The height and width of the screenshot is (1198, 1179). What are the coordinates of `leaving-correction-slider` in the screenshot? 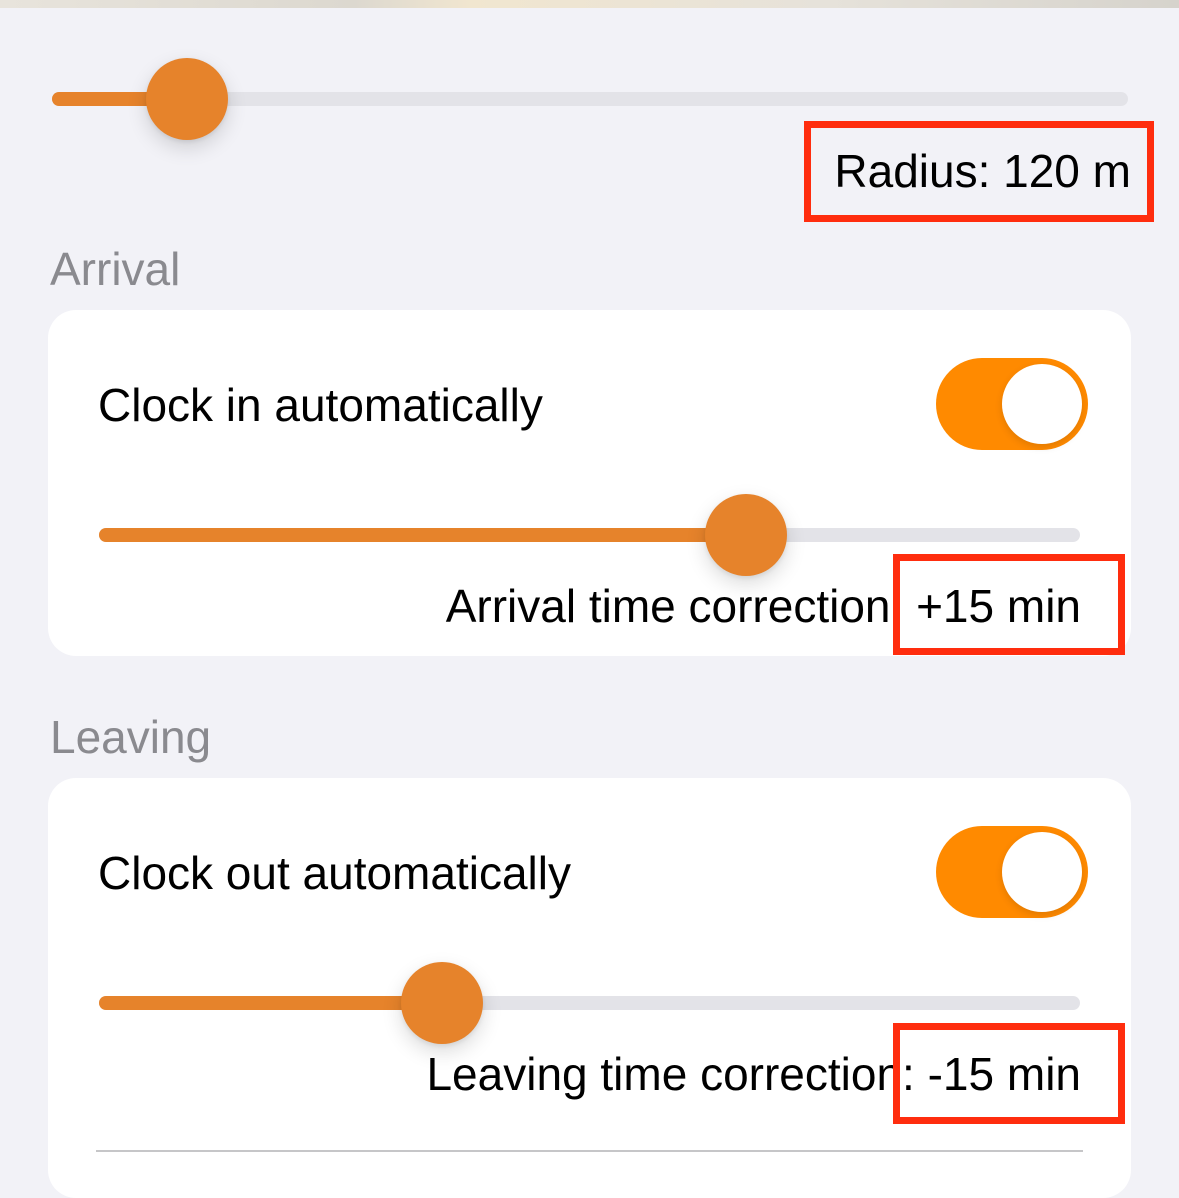 It's located at (589, 1003).